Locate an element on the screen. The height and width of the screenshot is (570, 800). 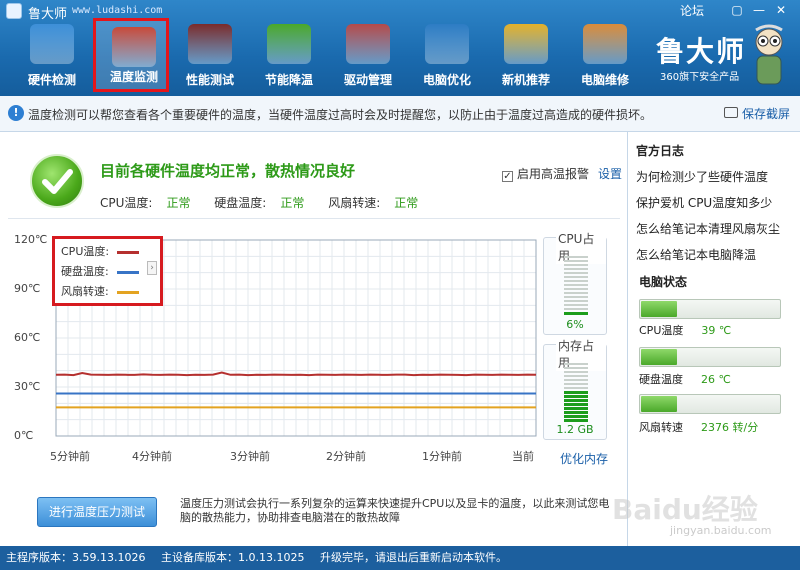
fan-status-value: 正常 is located at coordinates (406, 203).